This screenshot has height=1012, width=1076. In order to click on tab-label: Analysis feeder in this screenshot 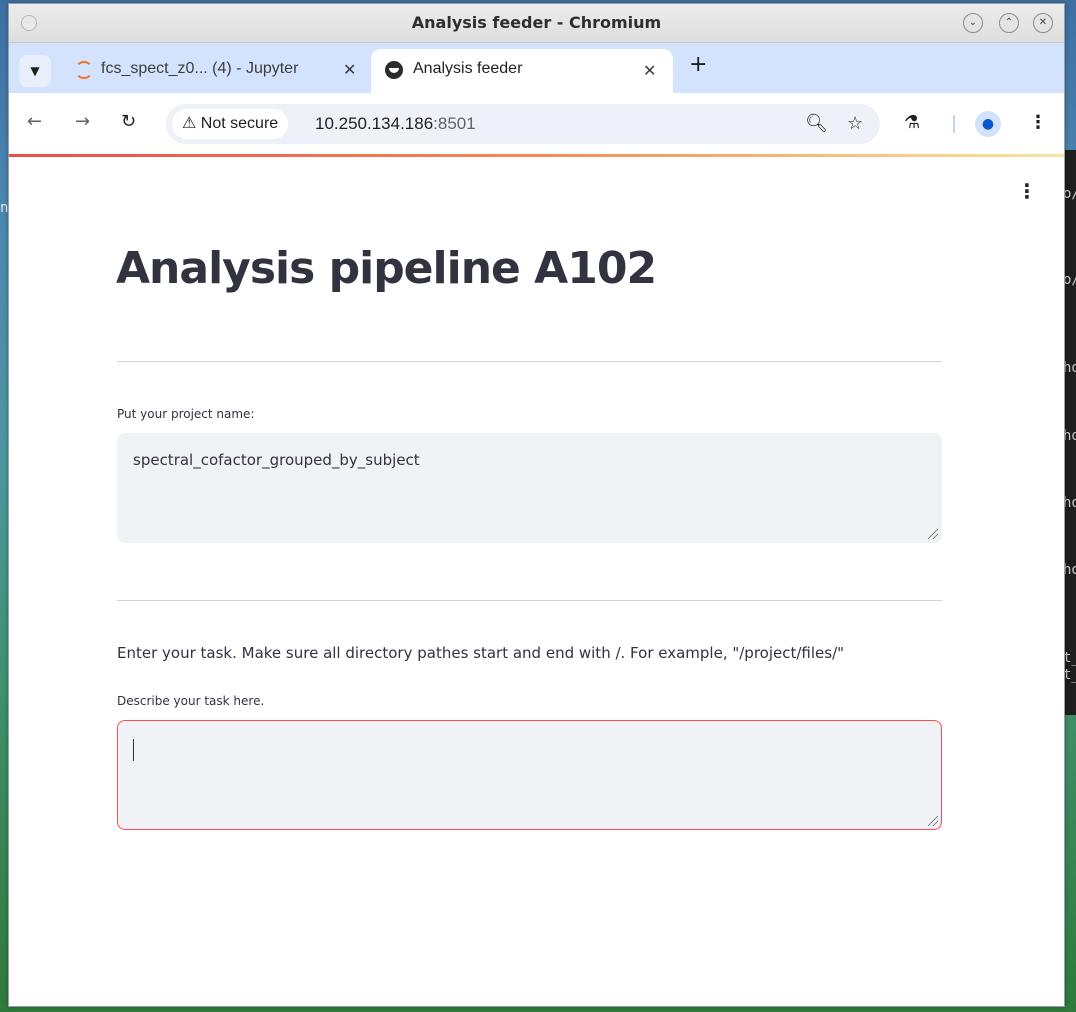, I will do `click(468, 68)`.